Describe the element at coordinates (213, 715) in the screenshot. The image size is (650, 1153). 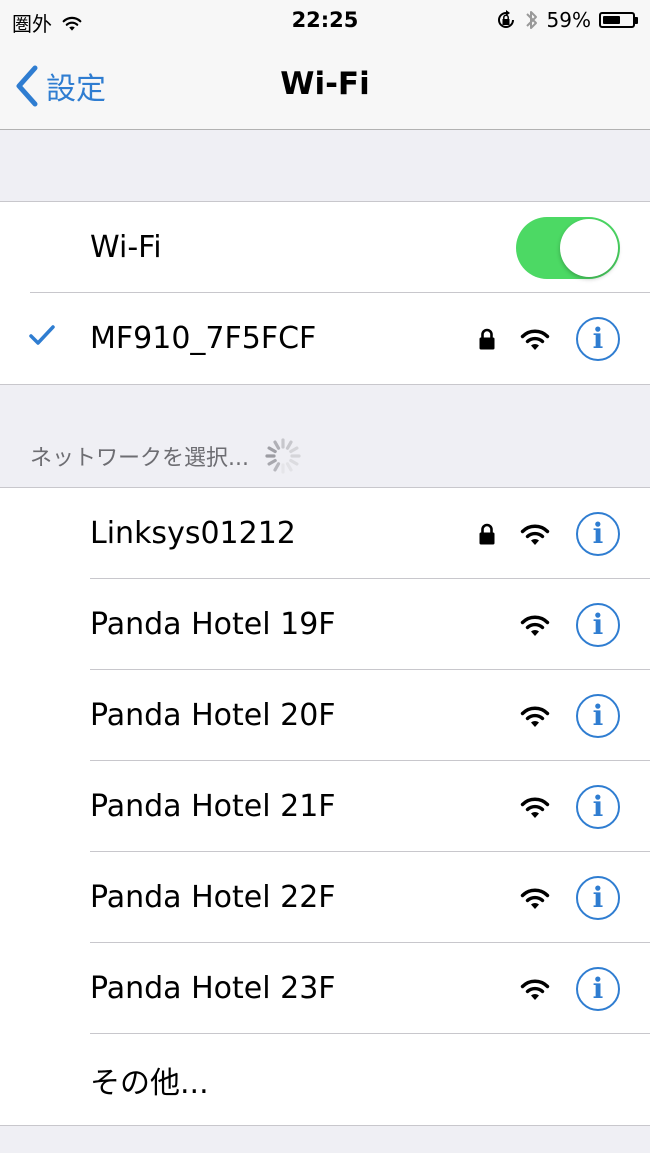
I see `network-name: Panda Hotel 20F` at that location.